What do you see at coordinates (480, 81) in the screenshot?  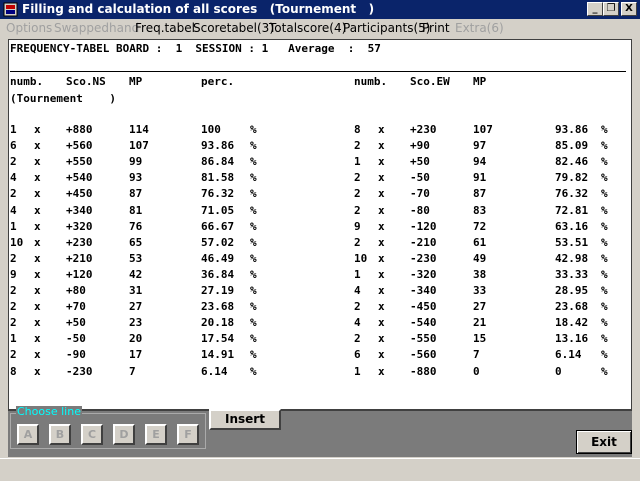 I see `col-header-ew-mp: MP` at bounding box center [480, 81].